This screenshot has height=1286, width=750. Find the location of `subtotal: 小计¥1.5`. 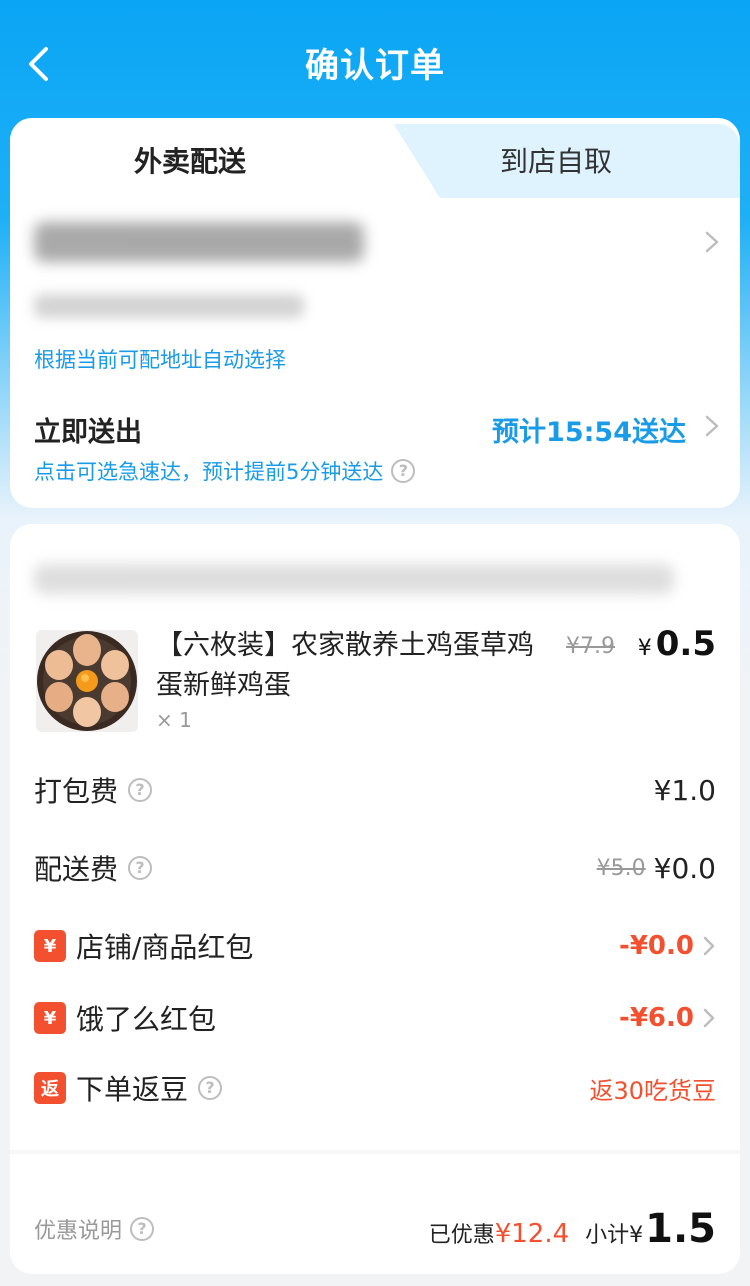

subtotal: 小计¥1.5 is located at coordinates (650, 1229).